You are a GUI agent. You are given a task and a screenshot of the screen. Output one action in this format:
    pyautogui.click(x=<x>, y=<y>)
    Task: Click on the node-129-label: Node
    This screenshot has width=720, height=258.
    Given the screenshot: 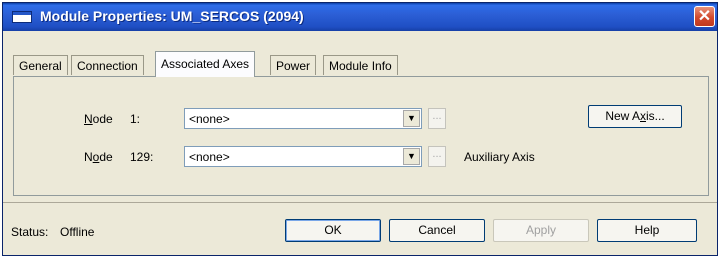 What is the action you would take?
    pyautogui.click(x=98, y=157)
    